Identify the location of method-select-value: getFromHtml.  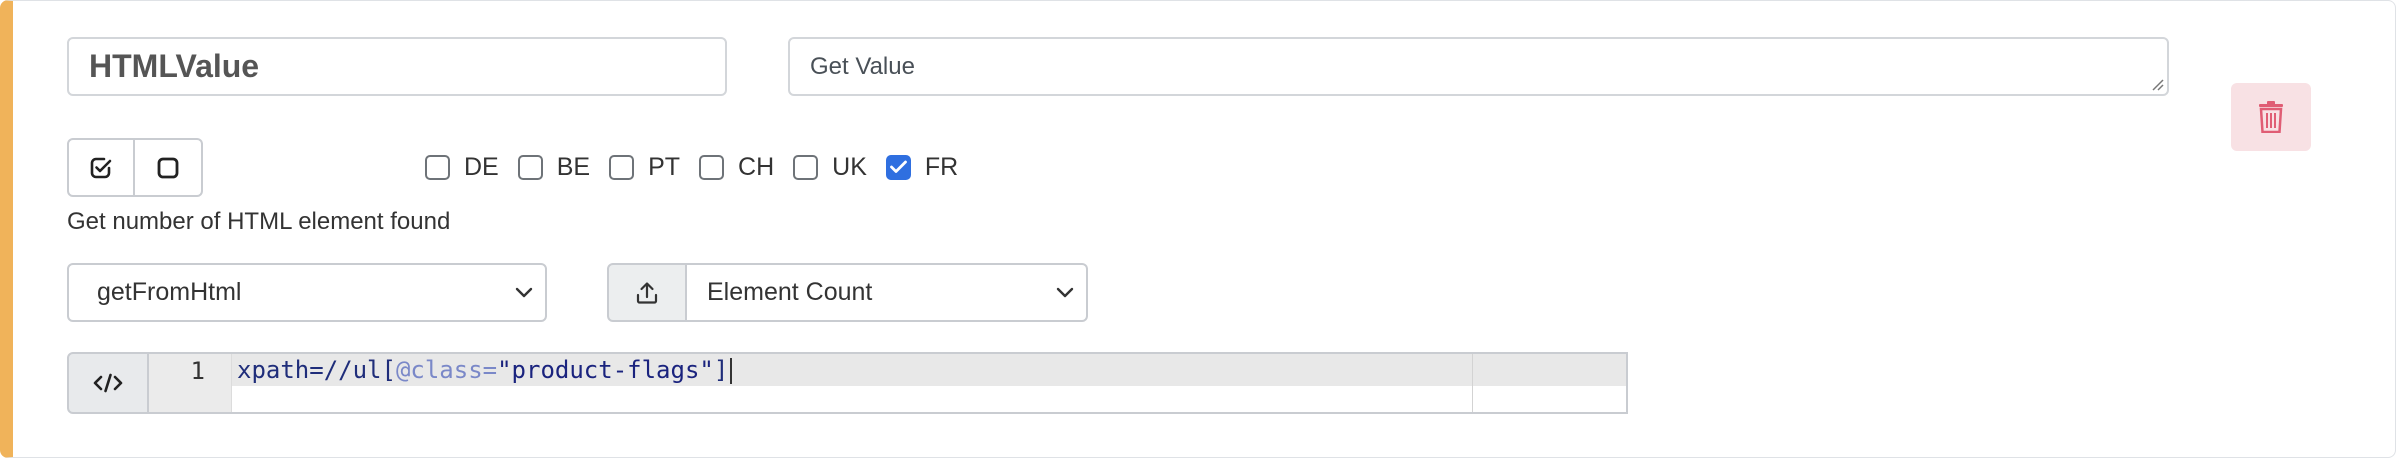
(169, 292).